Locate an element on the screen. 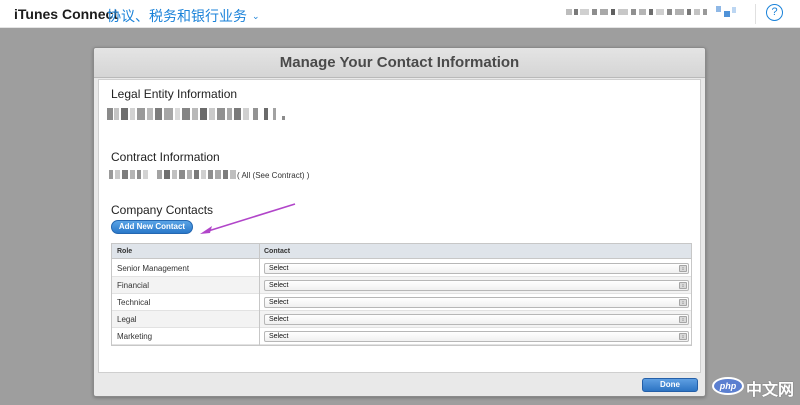  contract-name-redacted is located at coordinates (174, 174).